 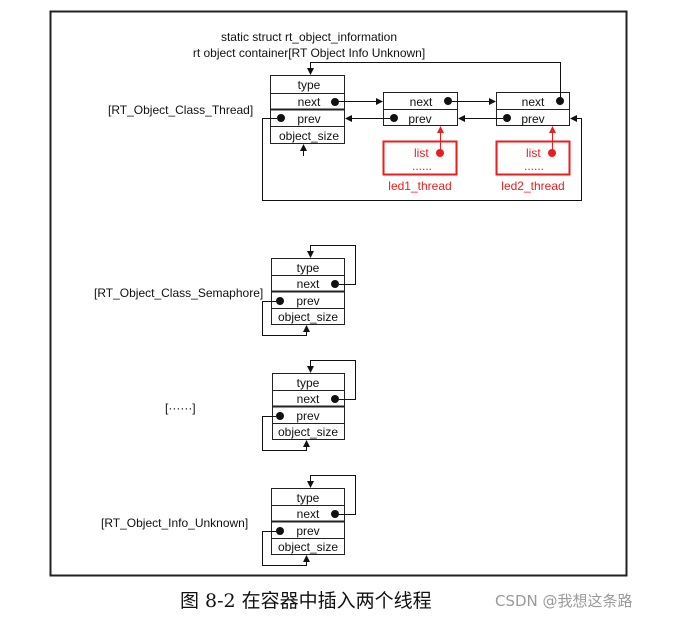 I want to click on container-label: [RT_Object_Info_Unknown], so click(x=174, y=523).